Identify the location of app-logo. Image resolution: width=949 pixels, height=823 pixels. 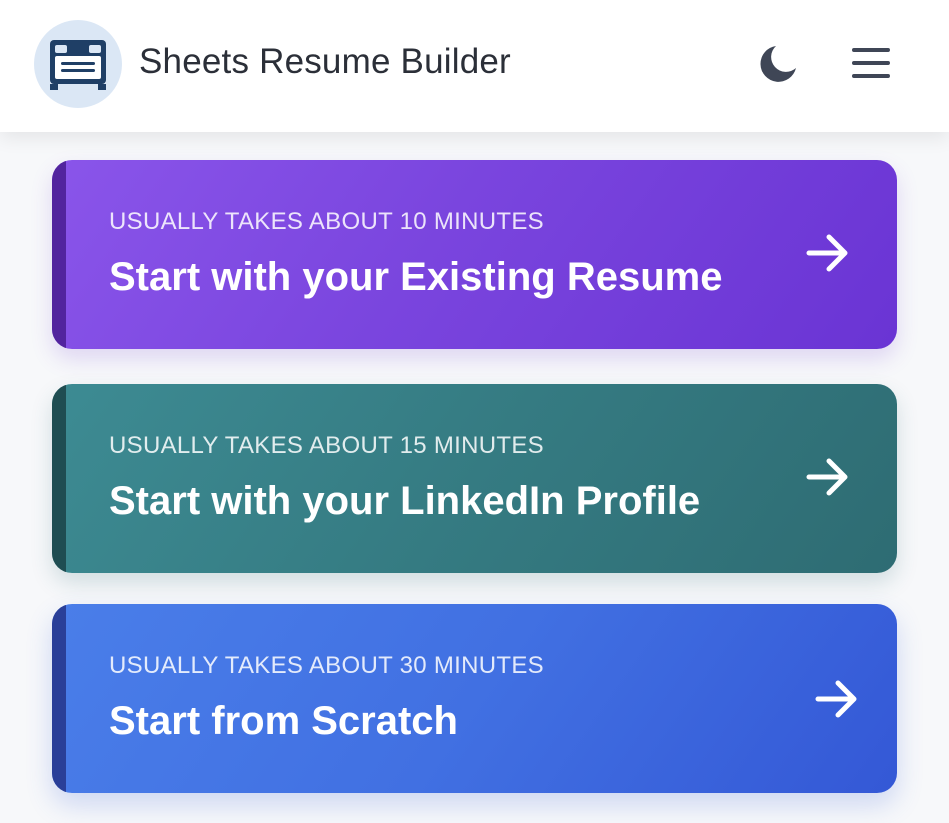
(78, 64).